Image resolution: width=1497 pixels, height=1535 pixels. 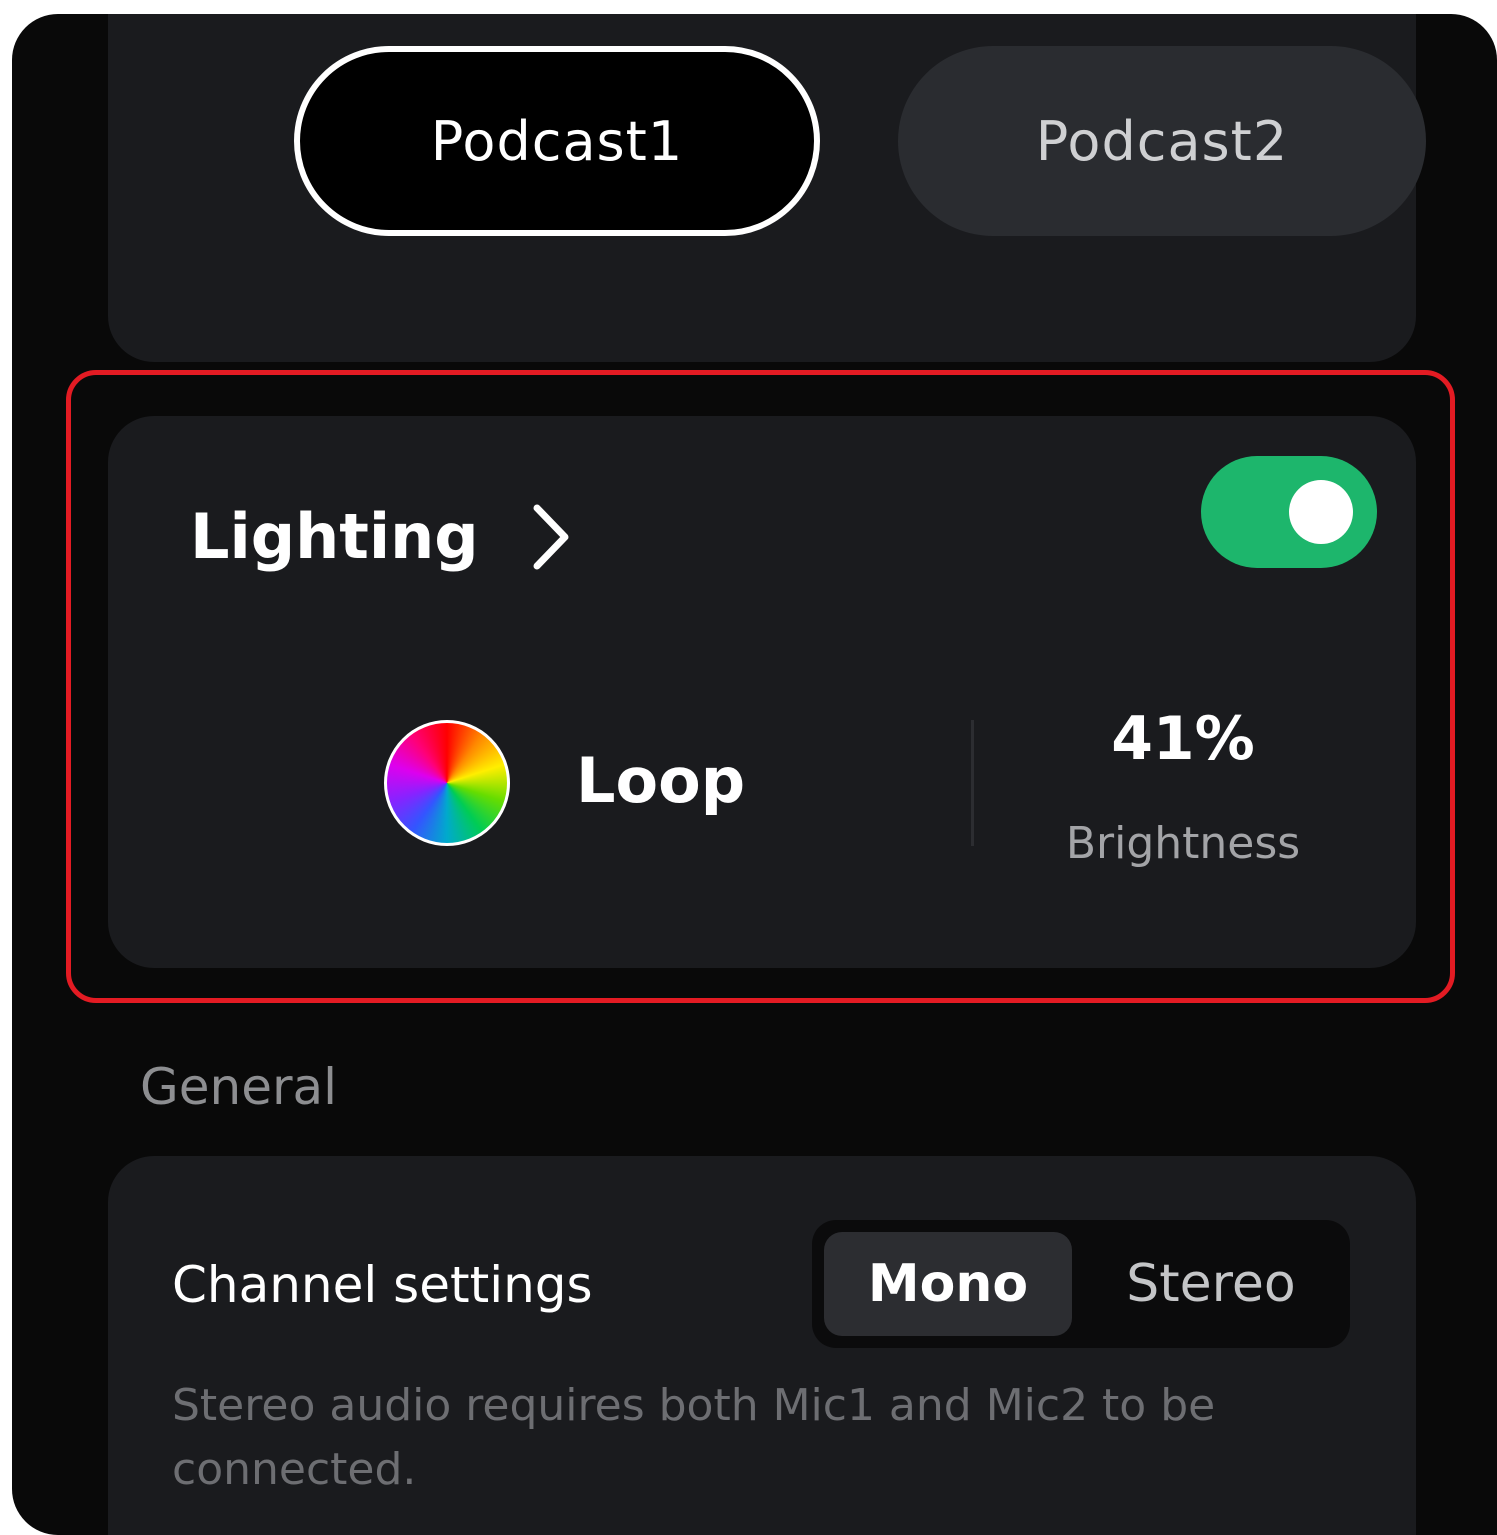 I want to click on brightness-label: Brightness, so click(x=1183, y=843).